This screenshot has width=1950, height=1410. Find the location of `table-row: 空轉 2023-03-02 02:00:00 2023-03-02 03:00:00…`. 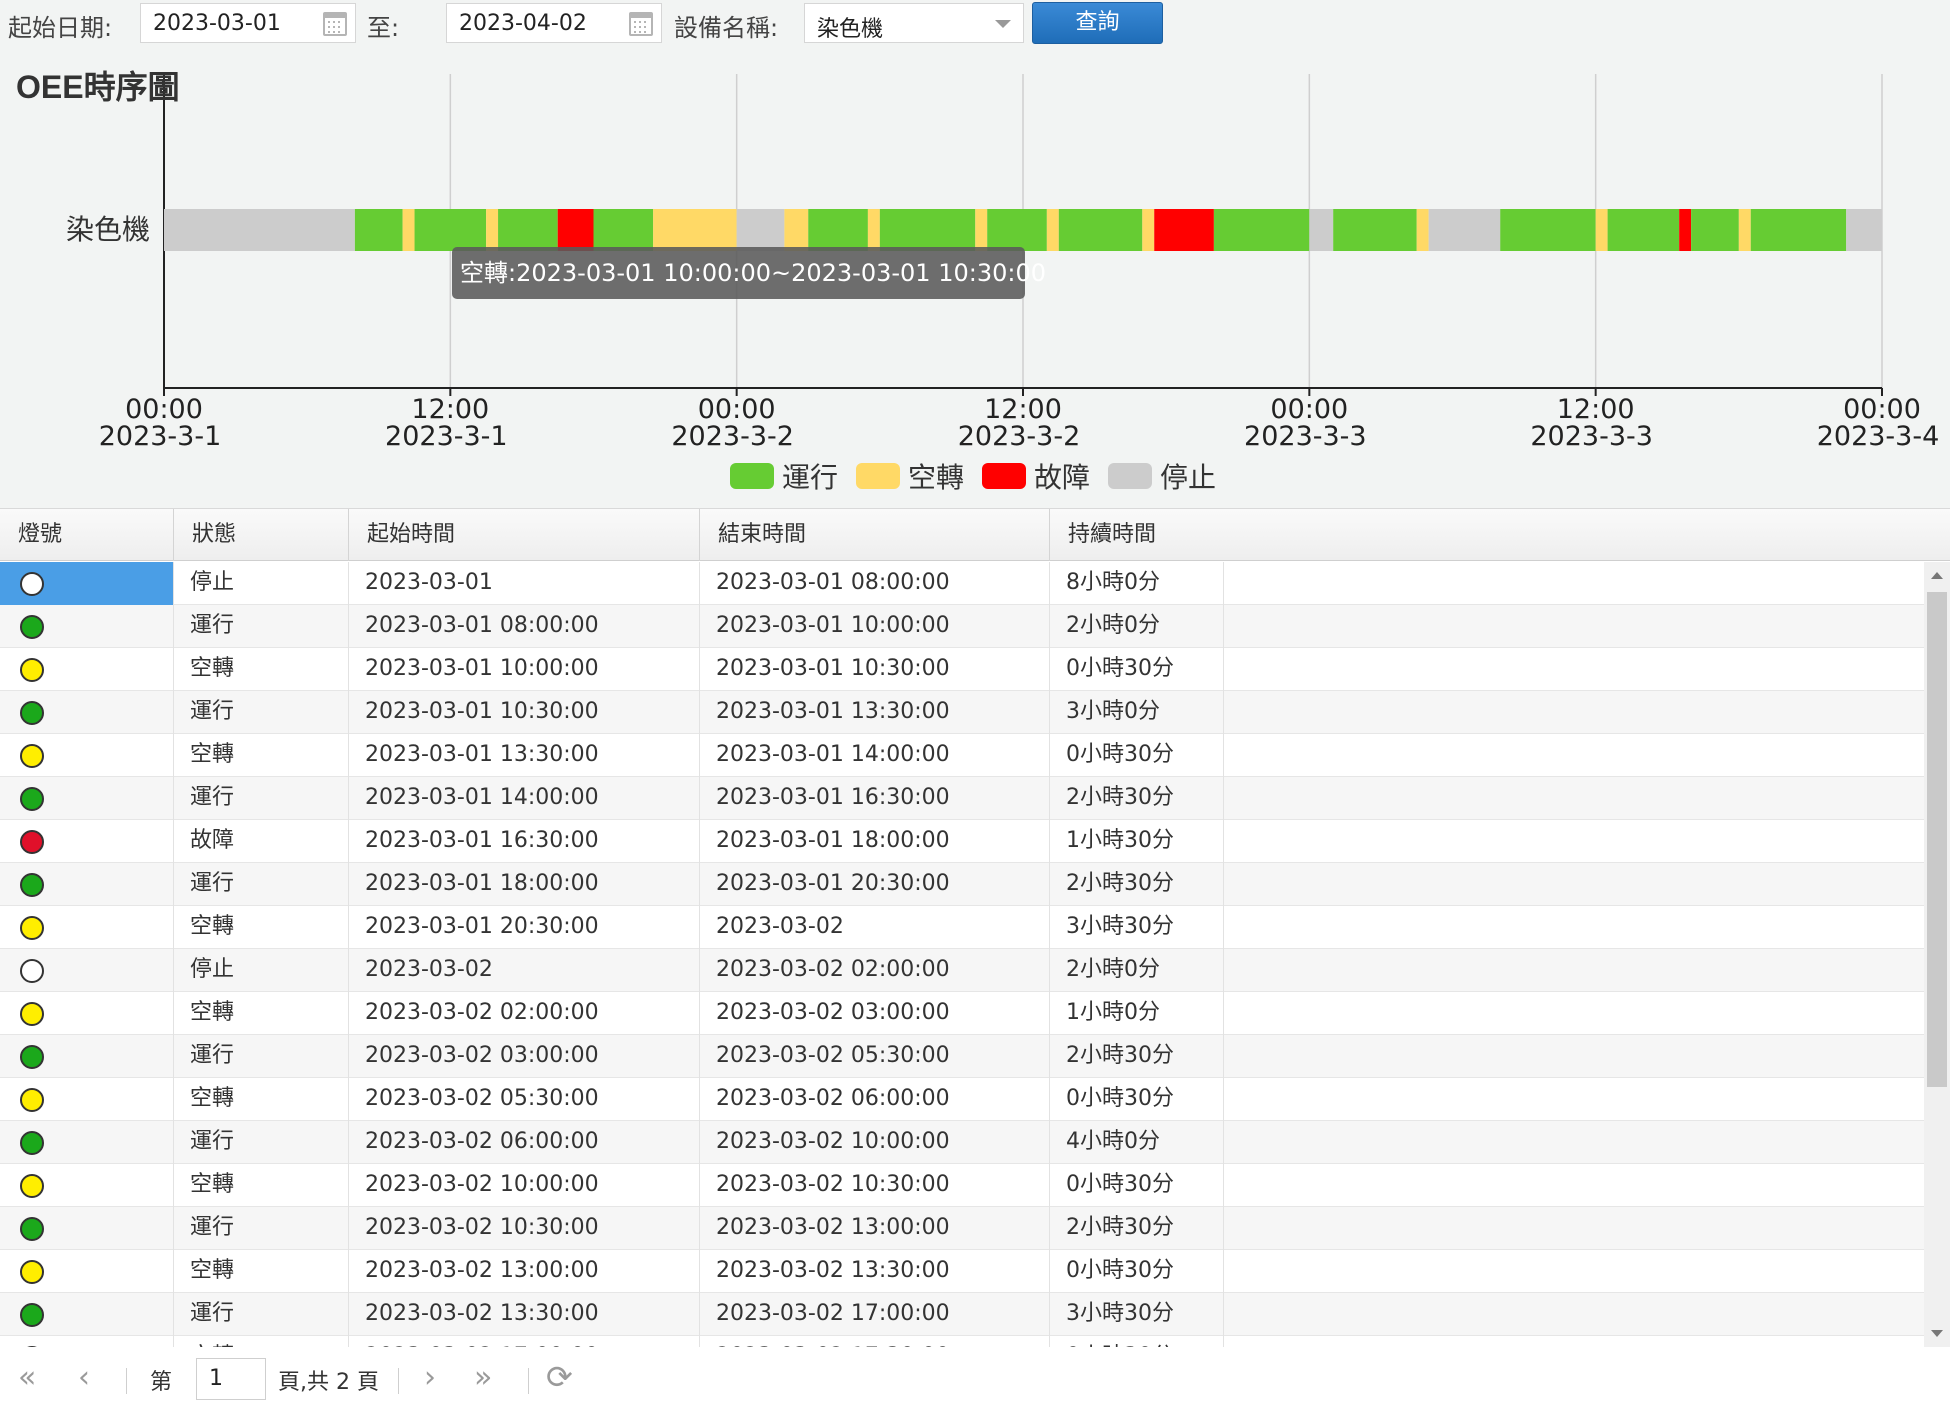

table-row: 空轉 2023-03-02 02:00:00 2023-03-02 03:00:00… is located at coordinates (962, 1013).